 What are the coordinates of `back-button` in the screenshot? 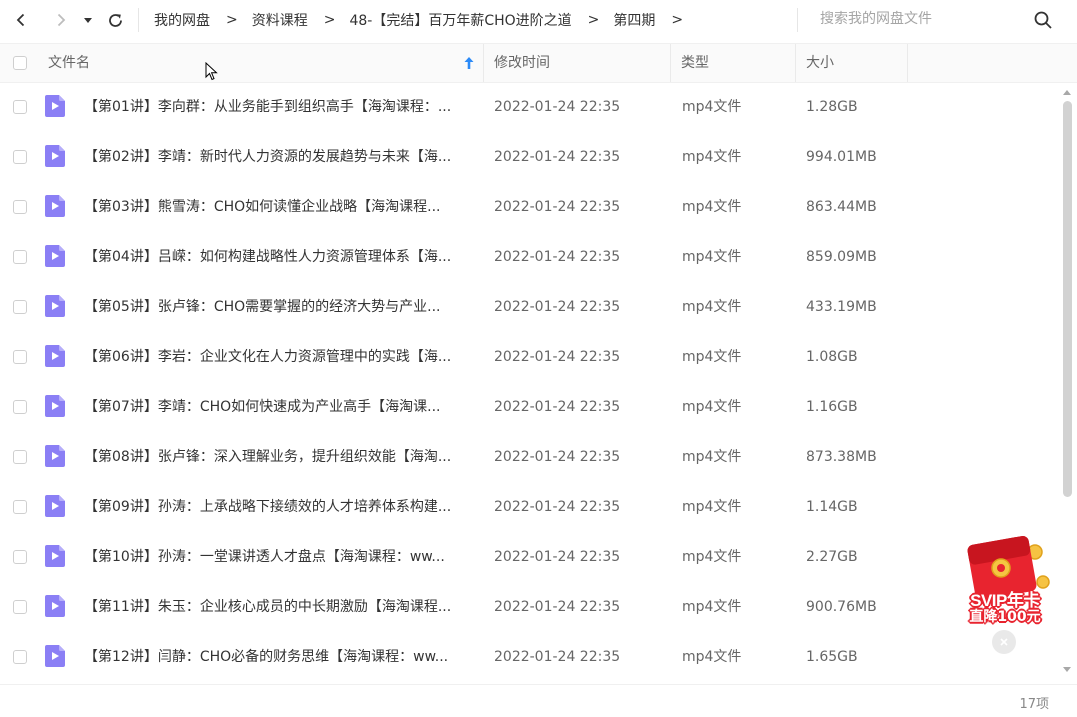 It's located at (21, 20).